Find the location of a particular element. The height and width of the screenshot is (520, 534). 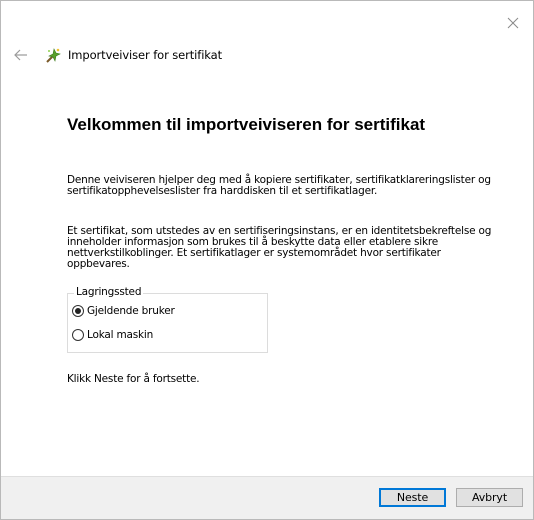

window-title: Importveiviser for sertifikat is located at coordinates (145, 55).